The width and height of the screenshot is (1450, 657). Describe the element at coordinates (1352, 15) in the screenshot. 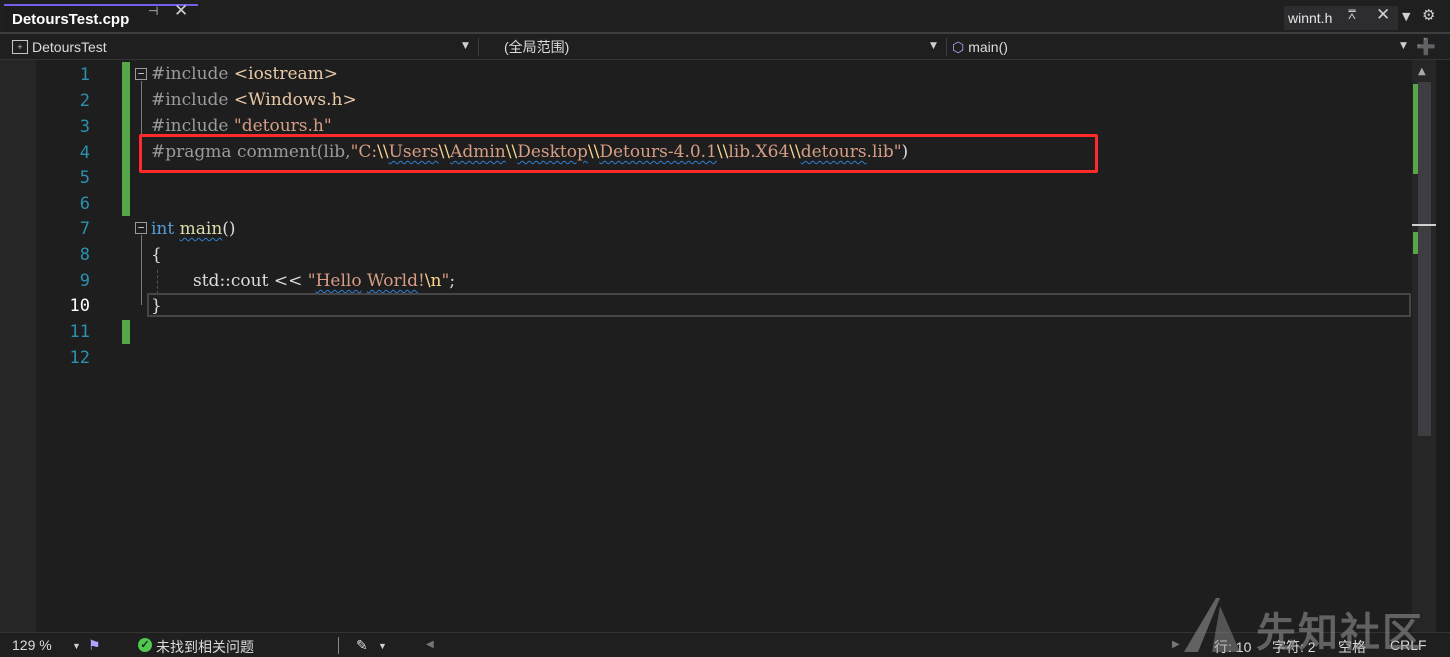

I see `pin-icon: ⩞` at that location.